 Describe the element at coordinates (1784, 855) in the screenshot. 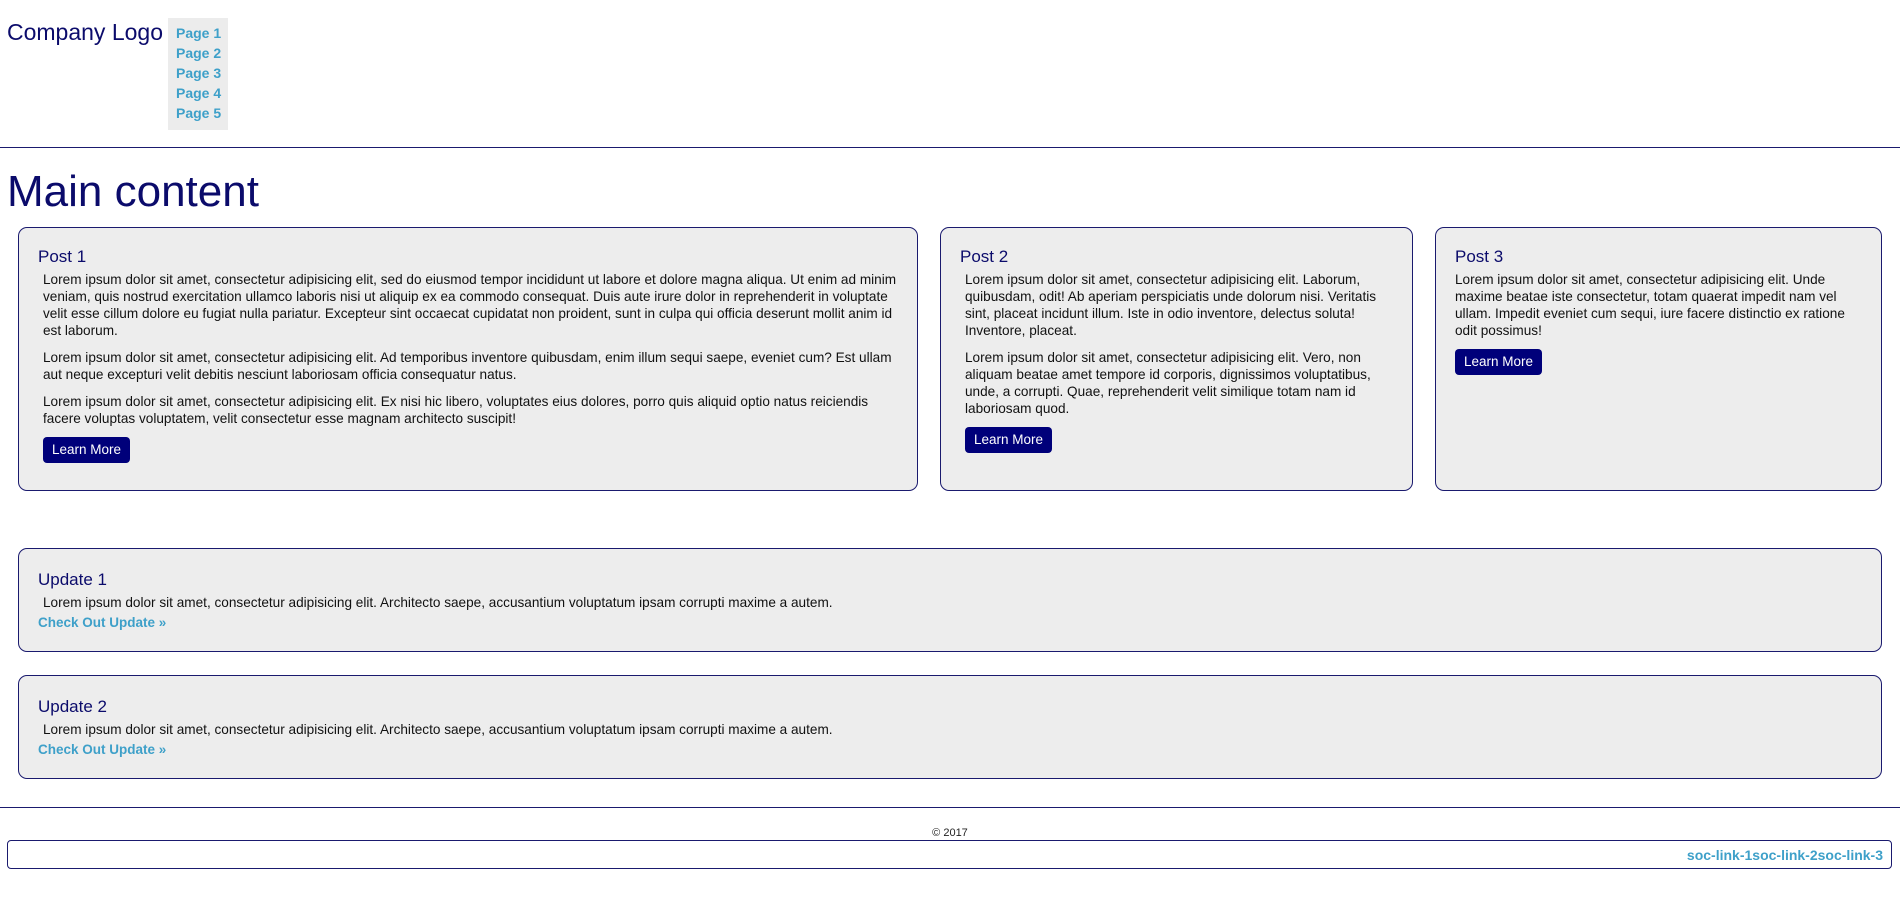

I see `social-link-2: soc-link-2` at that location.